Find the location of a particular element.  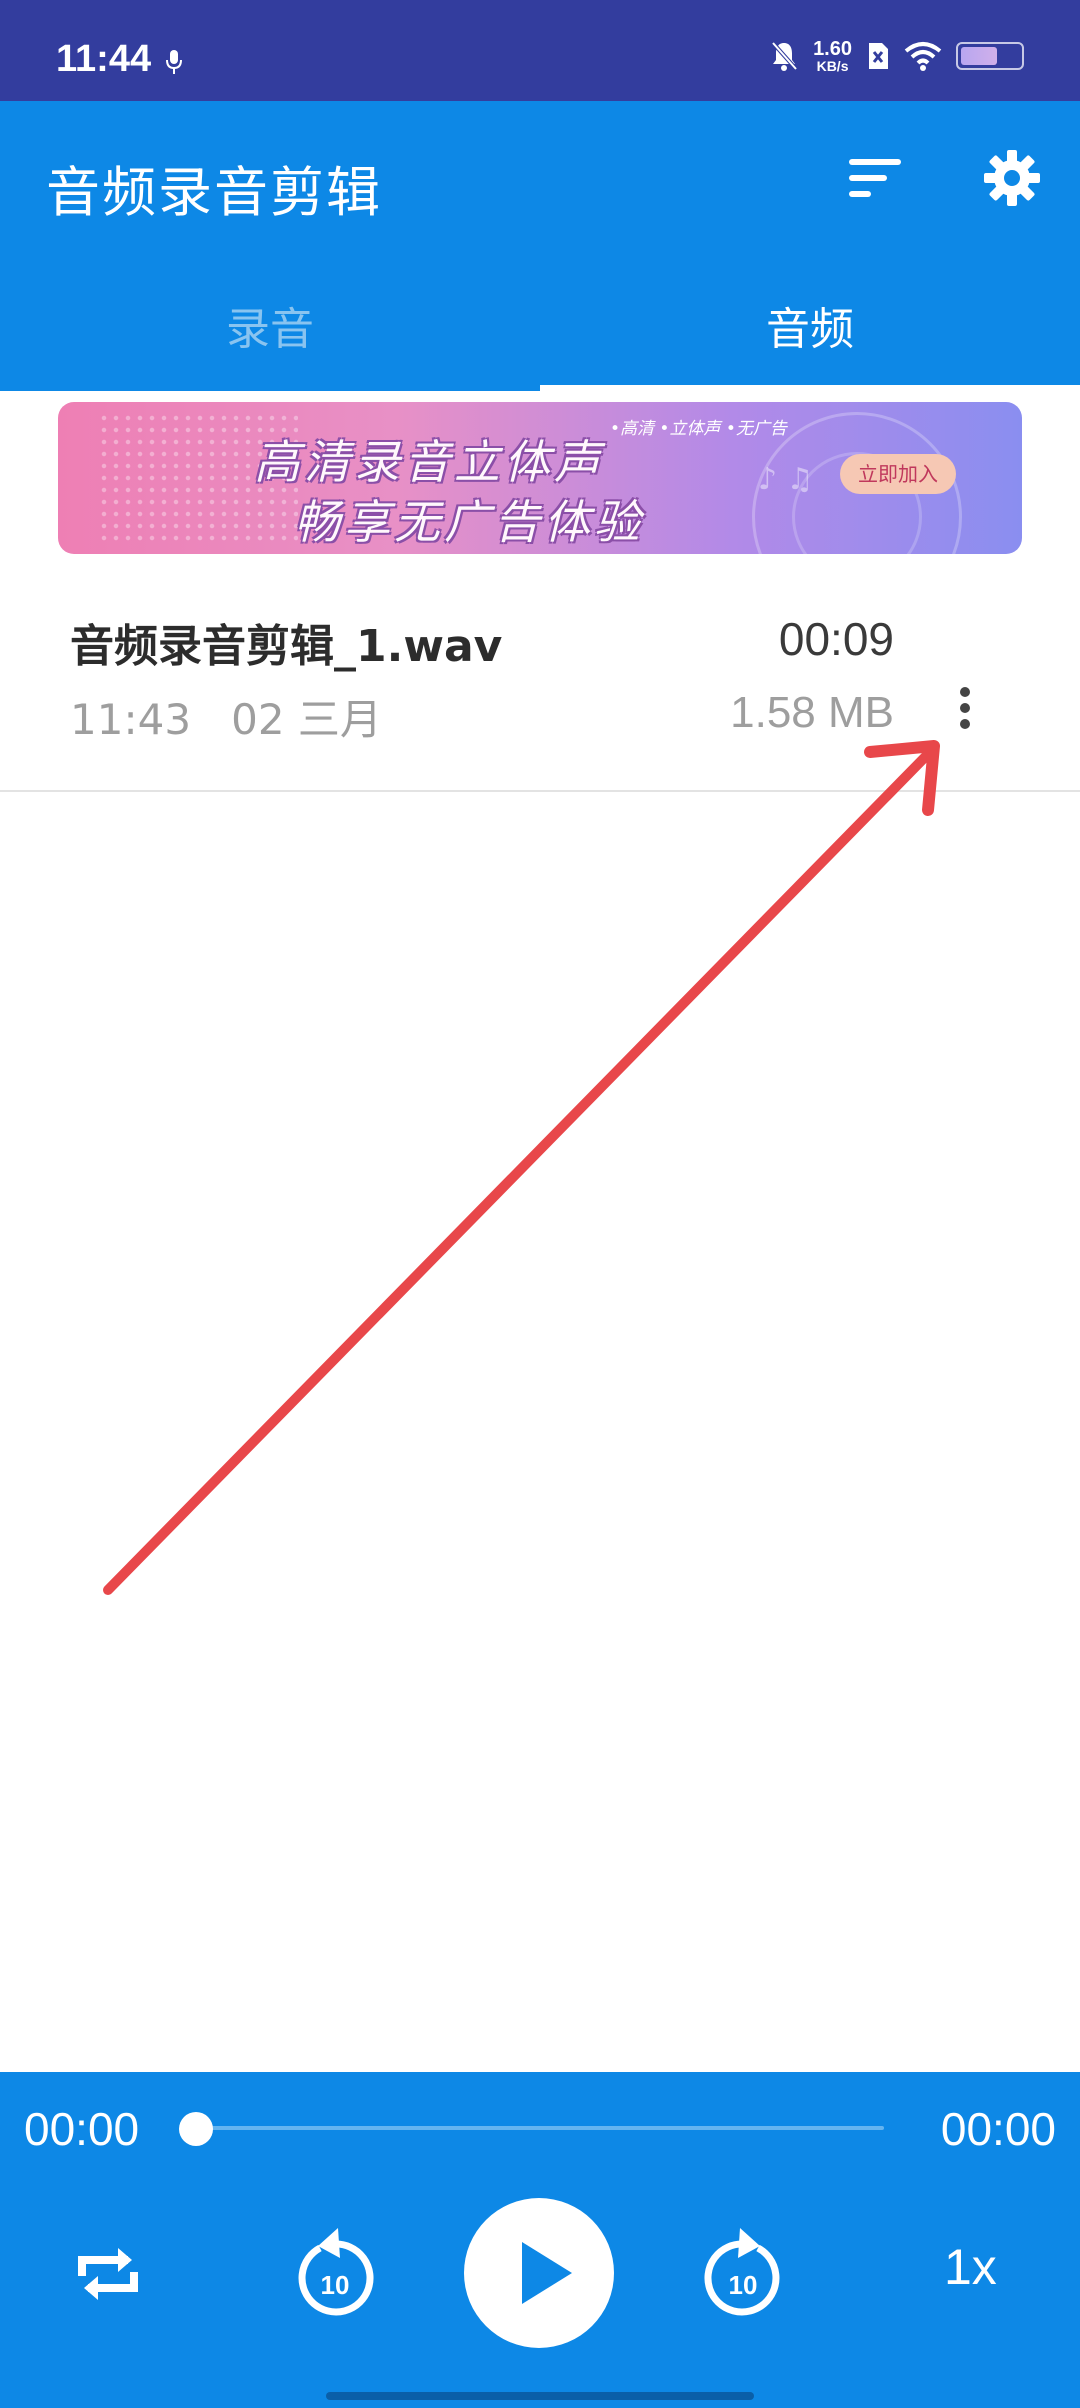

app-title: 音频录音剪辑 is located at coordinates (214, 192).